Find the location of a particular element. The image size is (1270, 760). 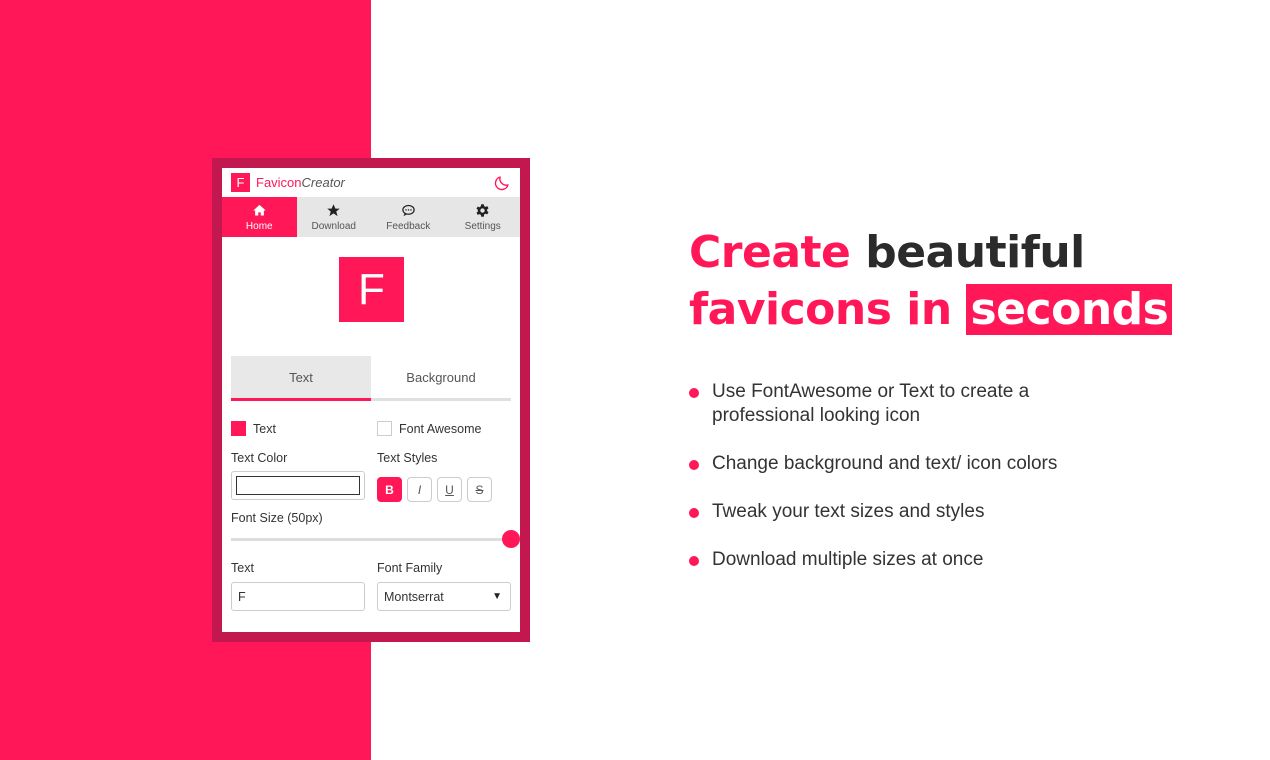

headline-word-beautiful: beautiful is located at coordinates (975, 252).